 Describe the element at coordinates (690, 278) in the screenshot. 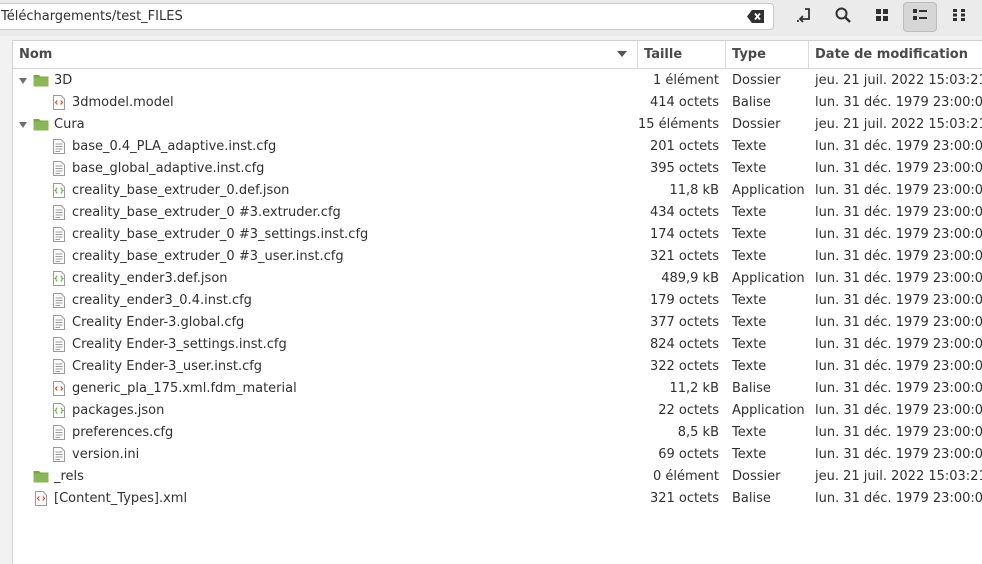

I see `file-size: 489,9 kB` at that location.